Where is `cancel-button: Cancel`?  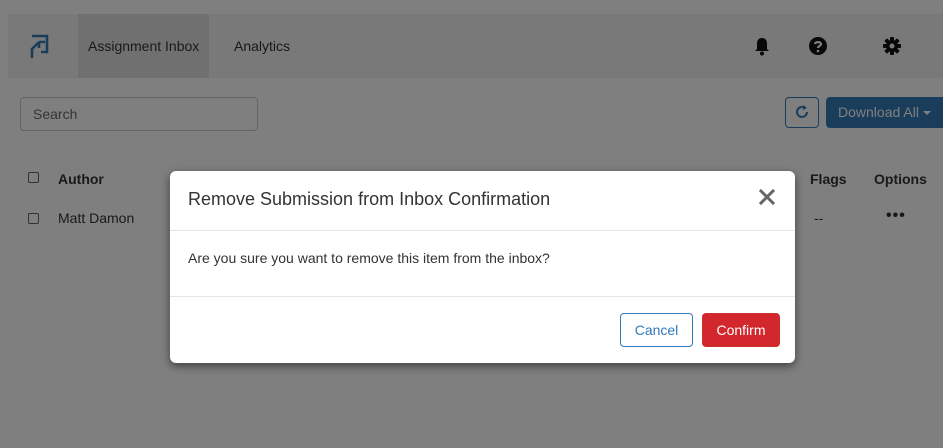 cancel-button: Cancel is located at coordinates (656, 330).